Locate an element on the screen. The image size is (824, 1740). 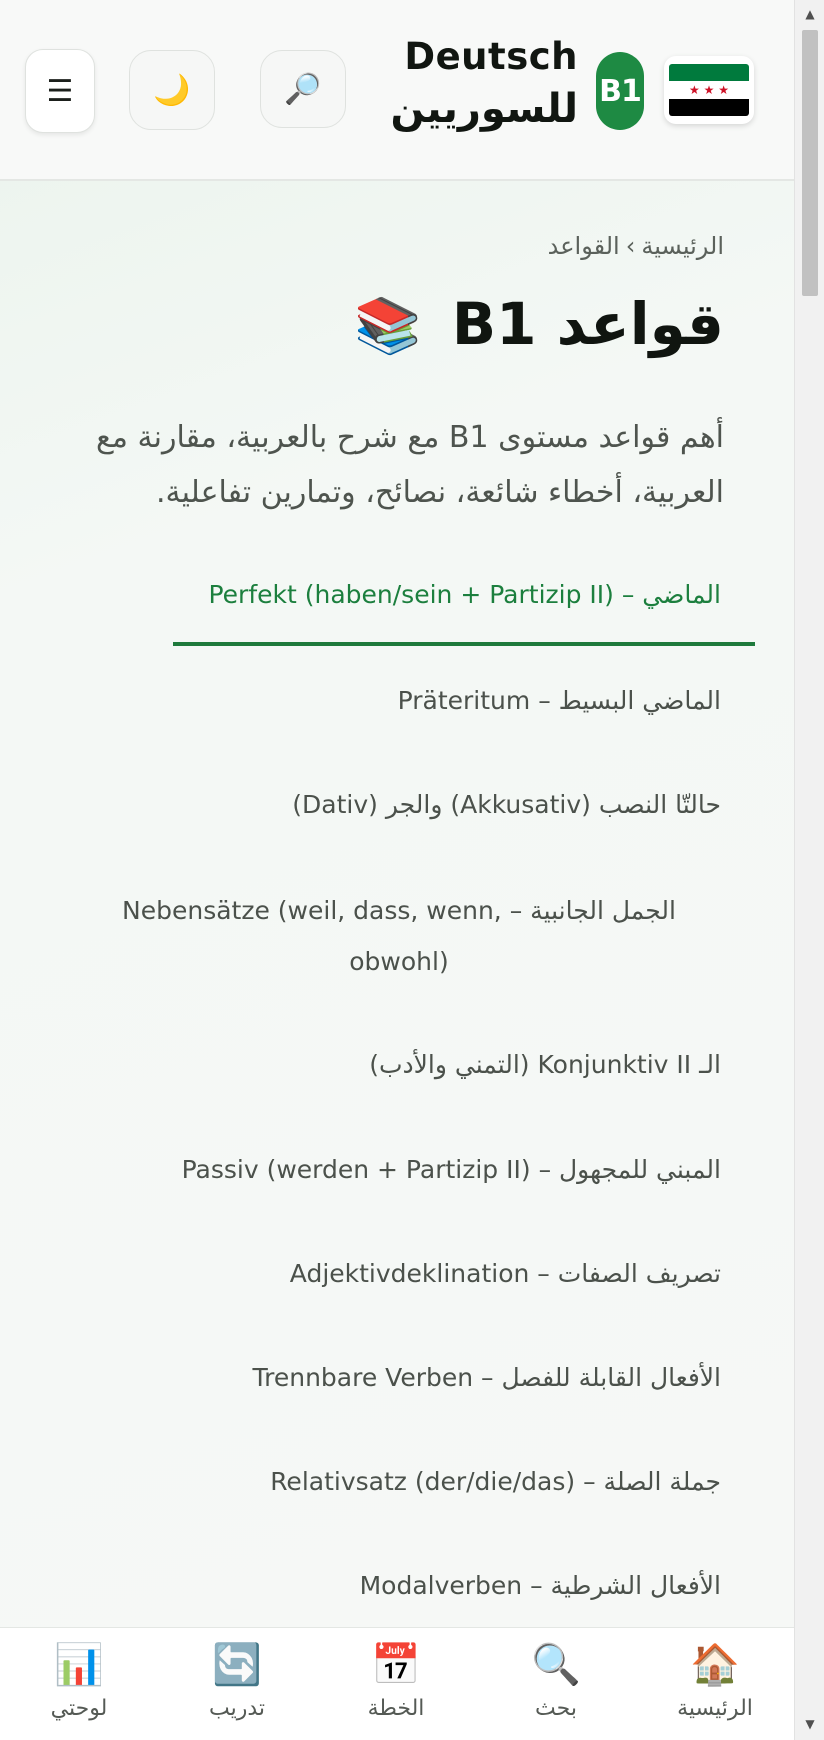
search-button: 🔎 is located at coordinates (303, 89).